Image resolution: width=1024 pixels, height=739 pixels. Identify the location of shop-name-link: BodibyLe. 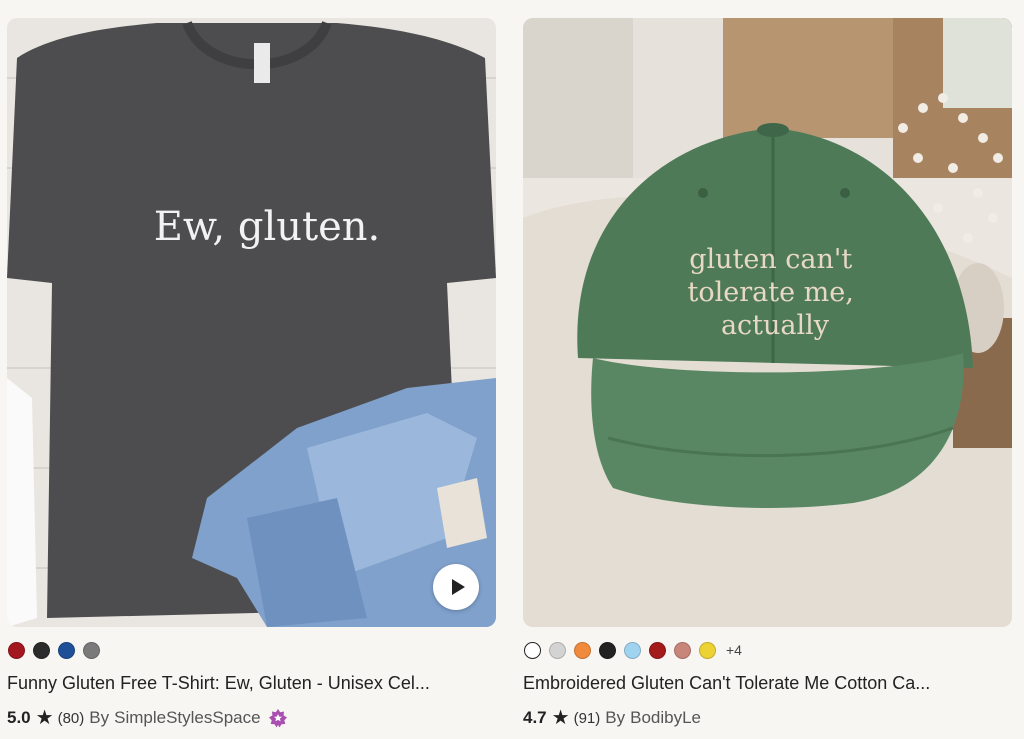
(665, 718).